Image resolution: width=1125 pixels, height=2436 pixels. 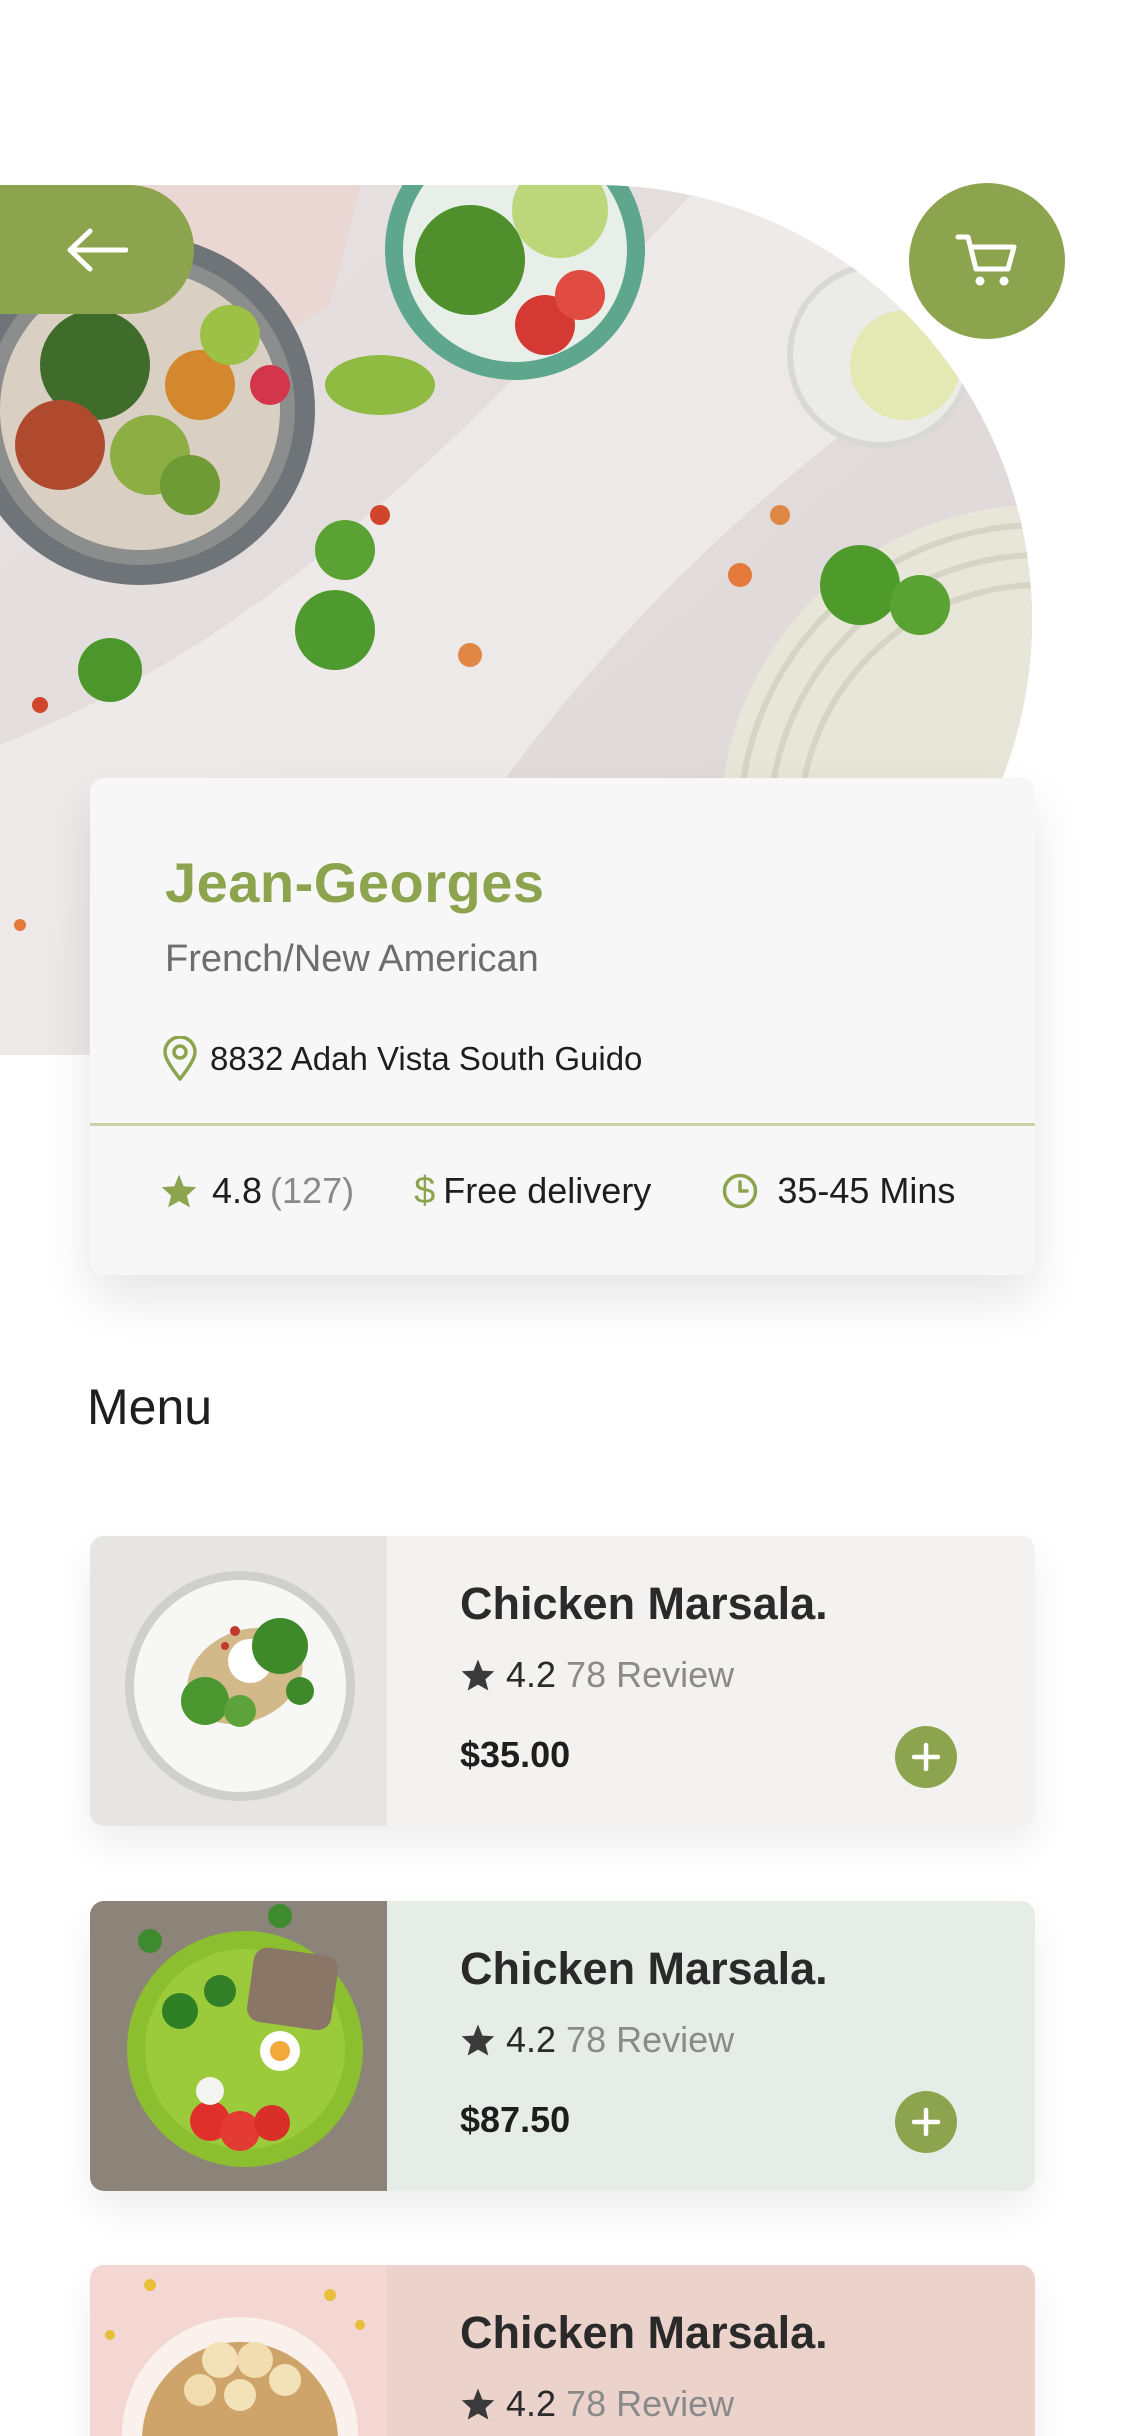 I want to click on time-stat: 35-45 Mins, so click(x=838, y=1191).